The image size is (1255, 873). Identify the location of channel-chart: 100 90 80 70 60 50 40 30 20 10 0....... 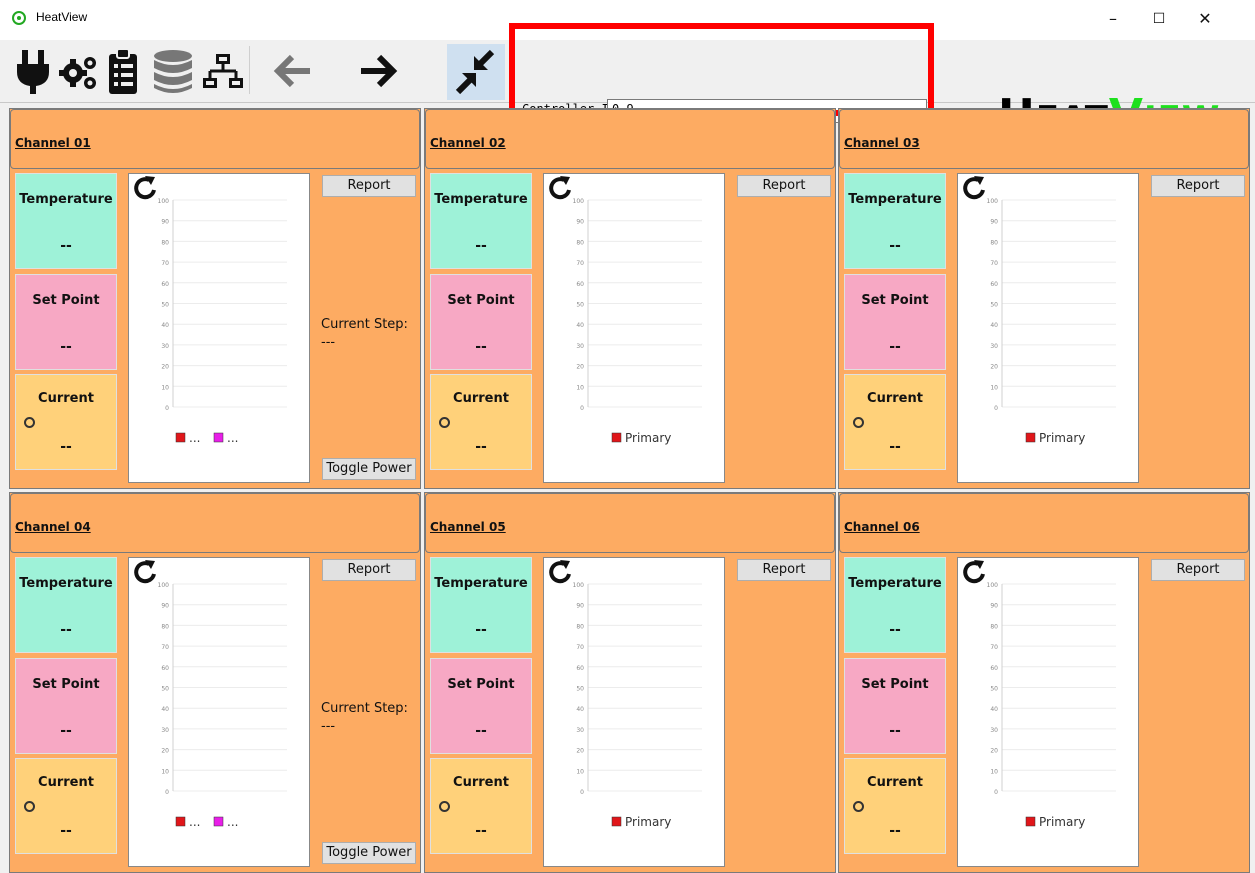
(219, 712).